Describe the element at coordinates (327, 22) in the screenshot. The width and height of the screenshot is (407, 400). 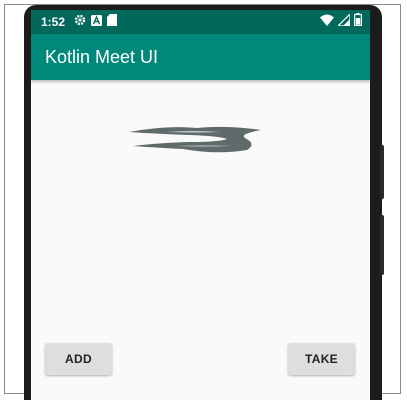
I see `wifi-icon` at that location.